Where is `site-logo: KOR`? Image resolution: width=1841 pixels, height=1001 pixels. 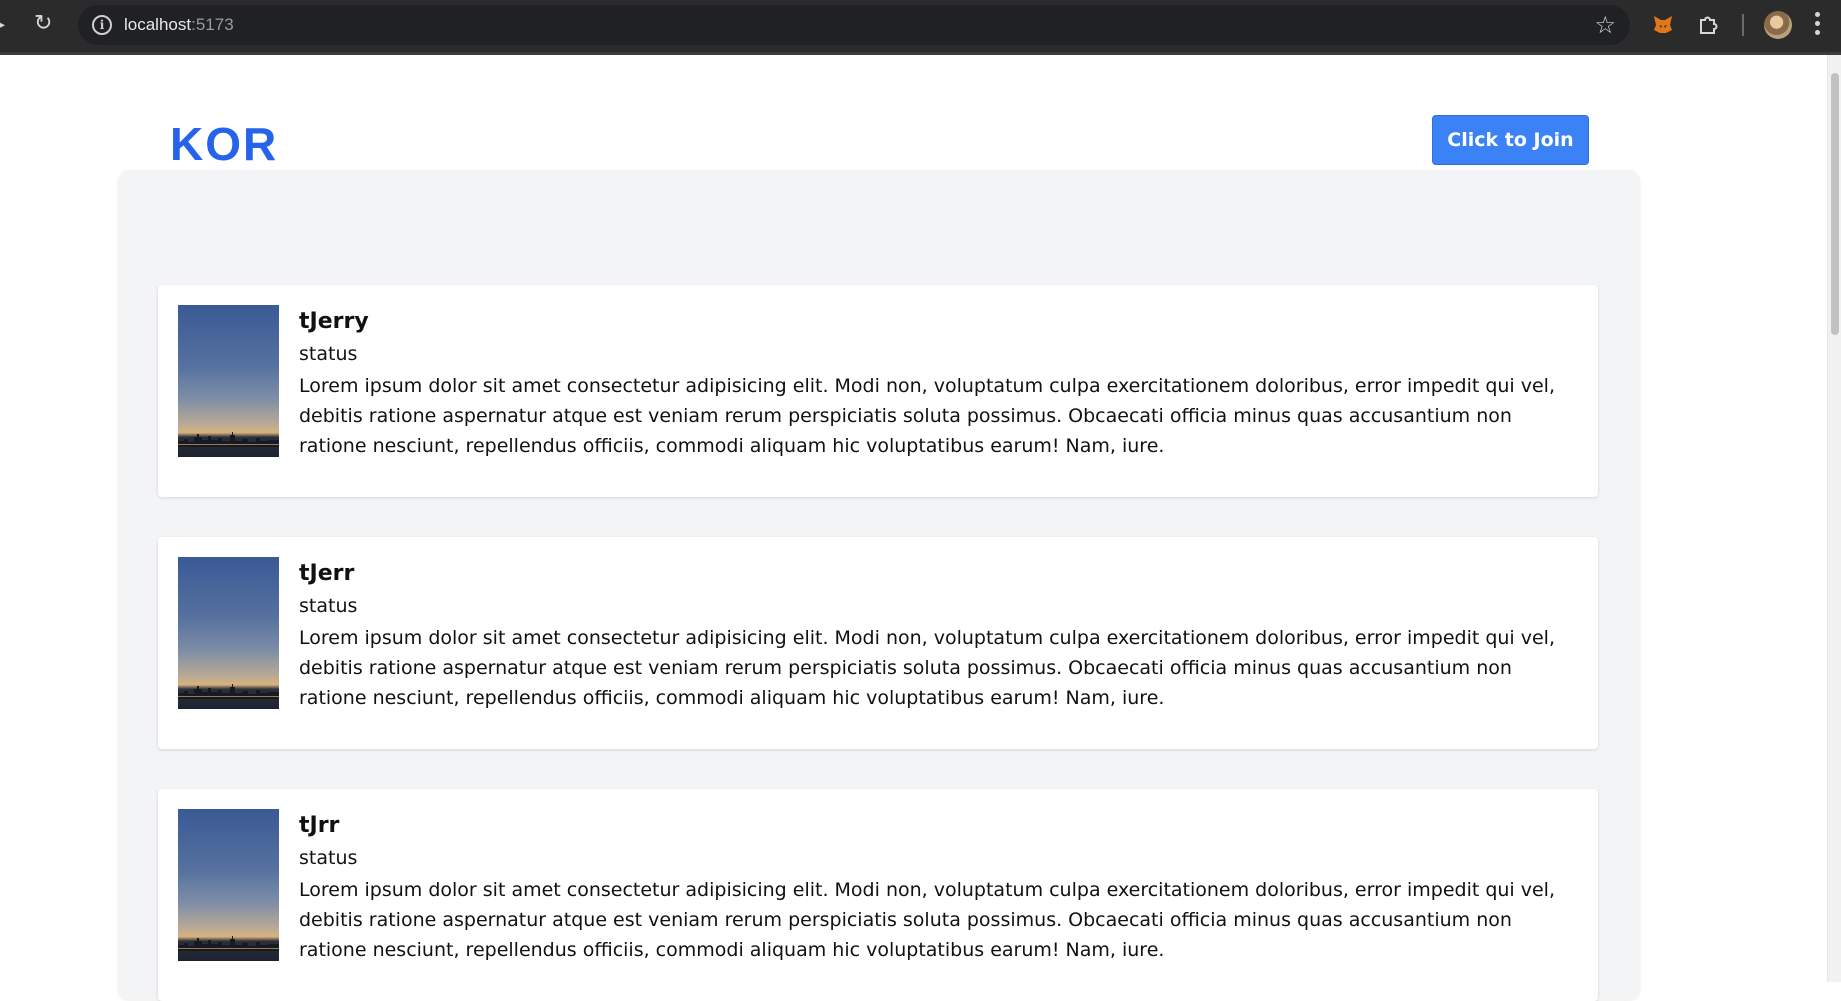
site-logo: KOR is located at coordinates (224, 144).